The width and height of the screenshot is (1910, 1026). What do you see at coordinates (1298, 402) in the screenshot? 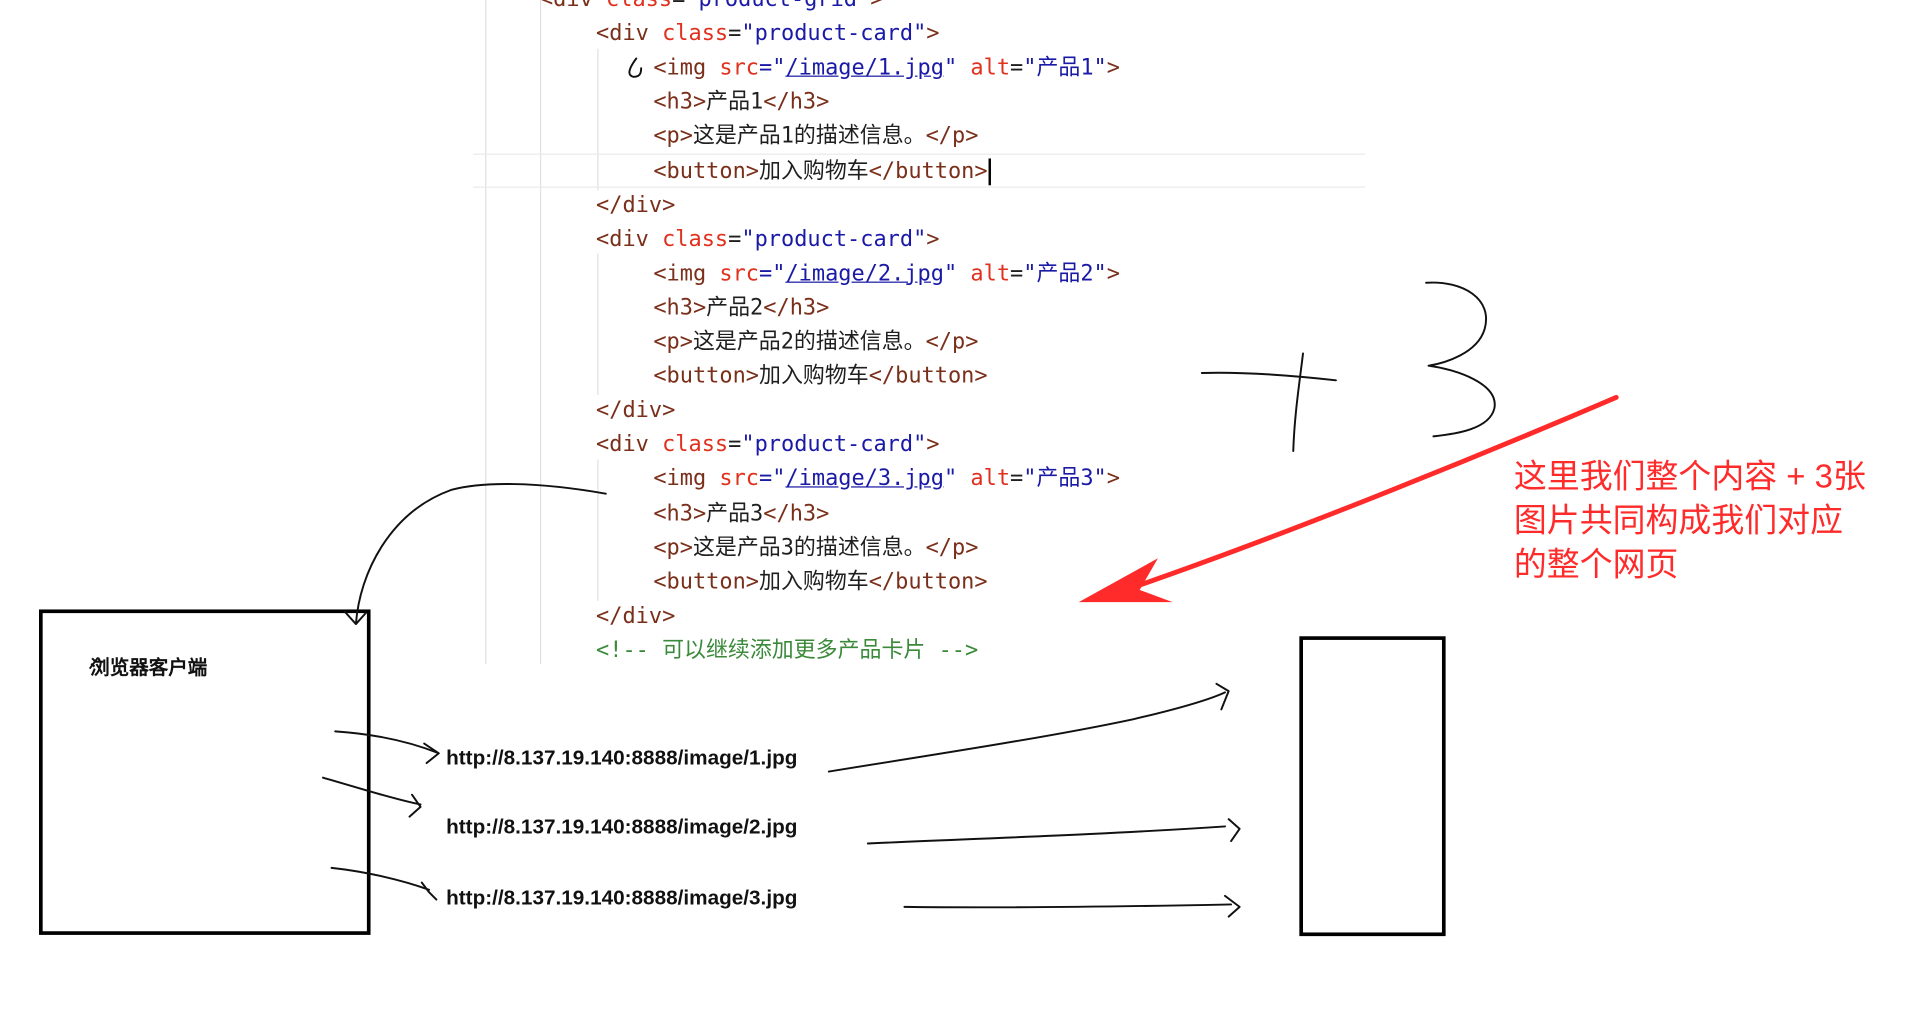
I see `plus-vertical-stroke` at bounding box center [1298, 402].